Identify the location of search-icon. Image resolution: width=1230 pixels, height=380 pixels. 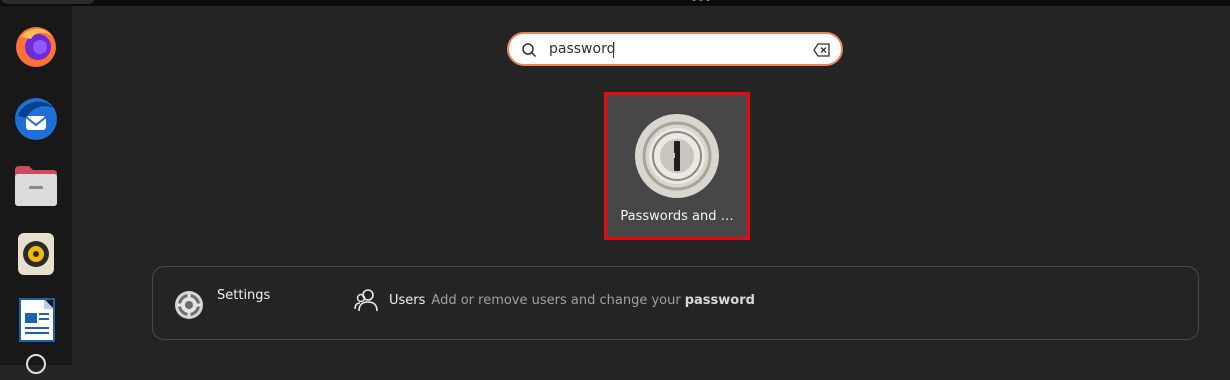
(529, 50).